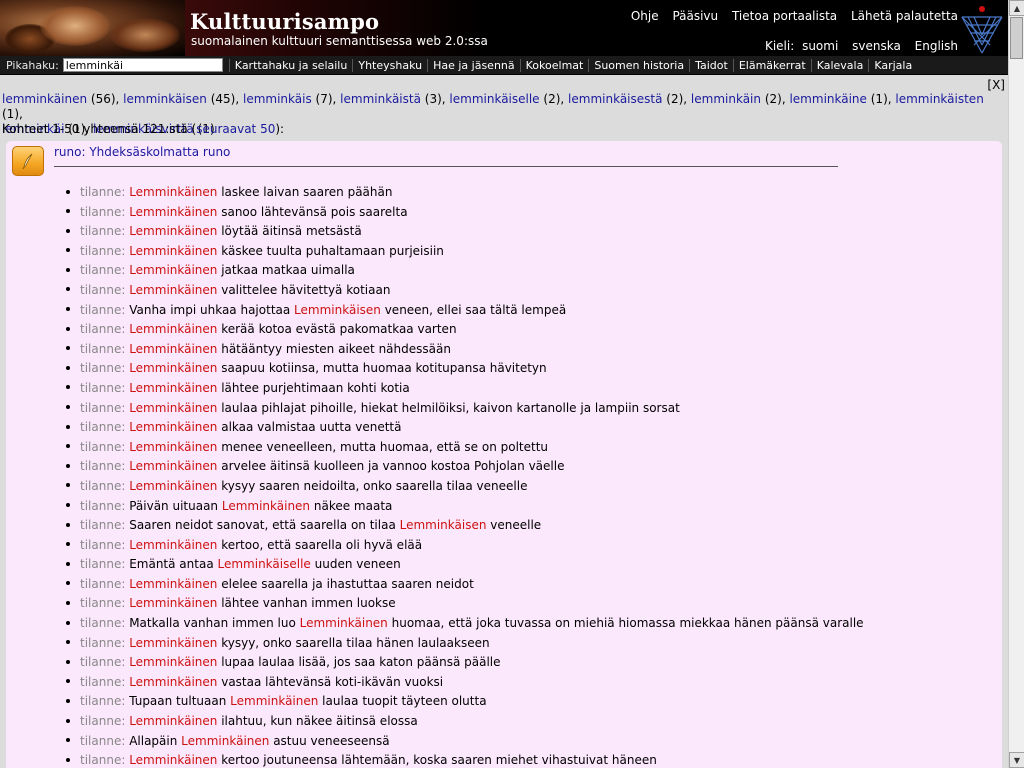 The image size is (1024, 768). I want to click on situation-text-after: kertoo, että saarella oli hyvä elää, so click(320, 544).